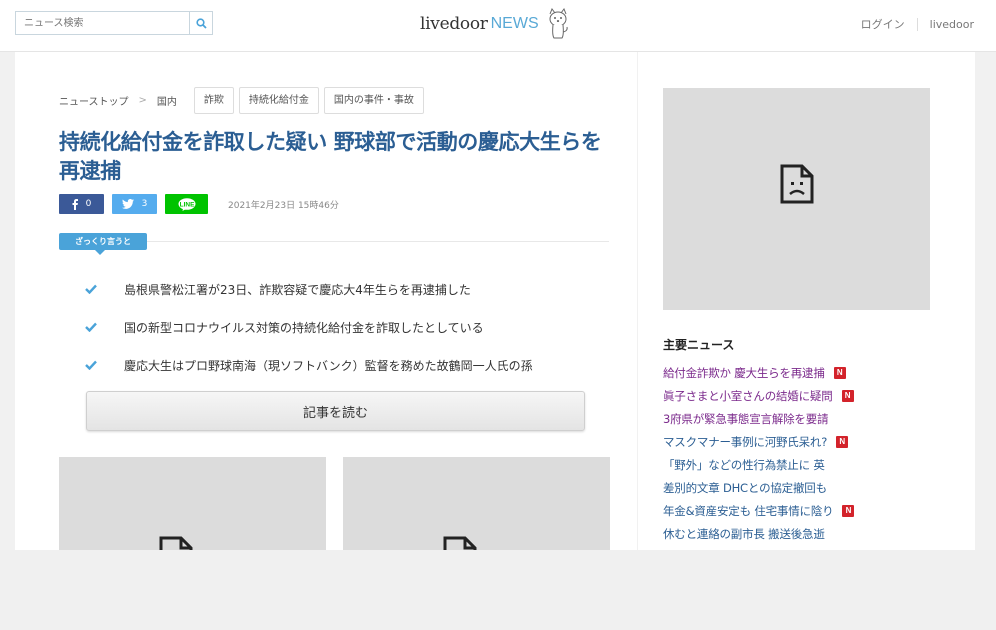  What do you see at coordinates (297, 289) in the screenshot?
I see `summary-point-text: 島根県警松江署が23日、詐欺容疑で慶応大4年生らを再逮捕した` at bounding box center [297, 289].